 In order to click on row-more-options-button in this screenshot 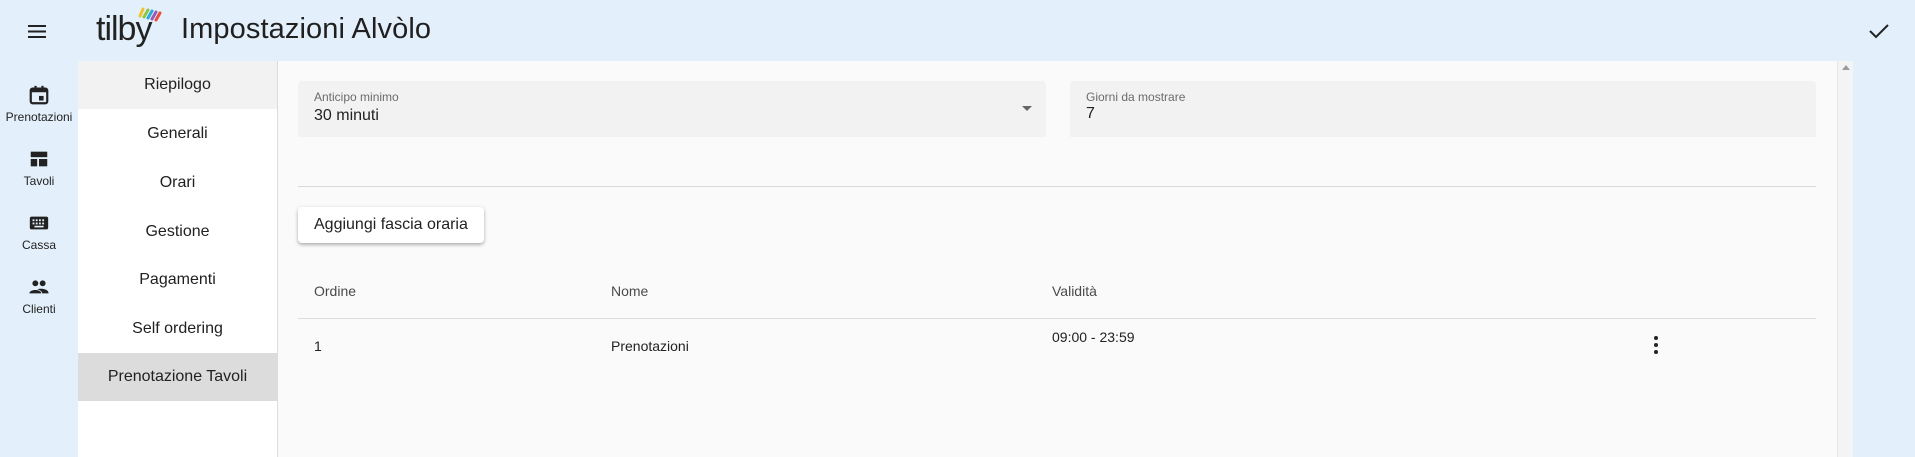, I will do `click(1656, 345)`.